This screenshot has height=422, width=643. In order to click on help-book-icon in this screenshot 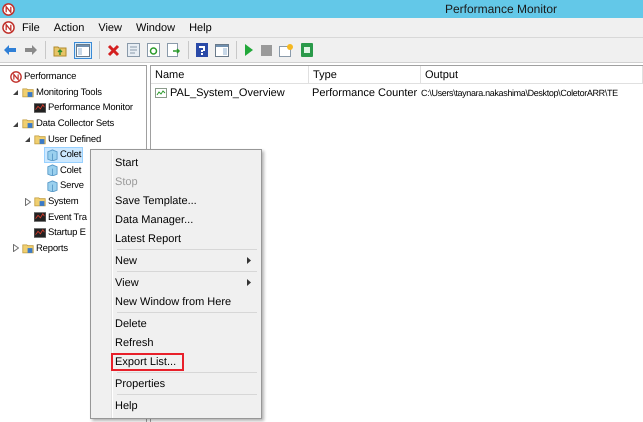, I will do `click(202, 50)`.